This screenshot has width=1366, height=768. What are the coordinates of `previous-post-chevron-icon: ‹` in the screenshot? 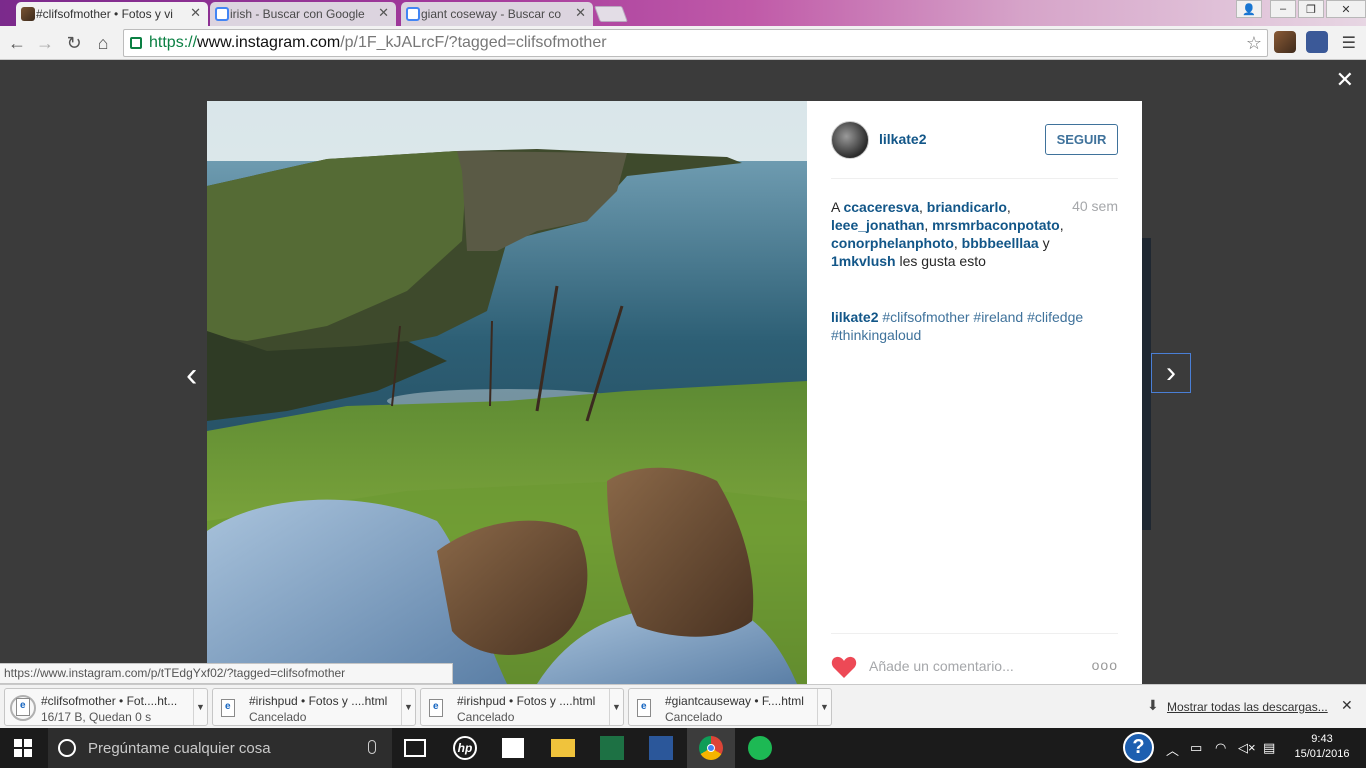 It's located at (191, 375).